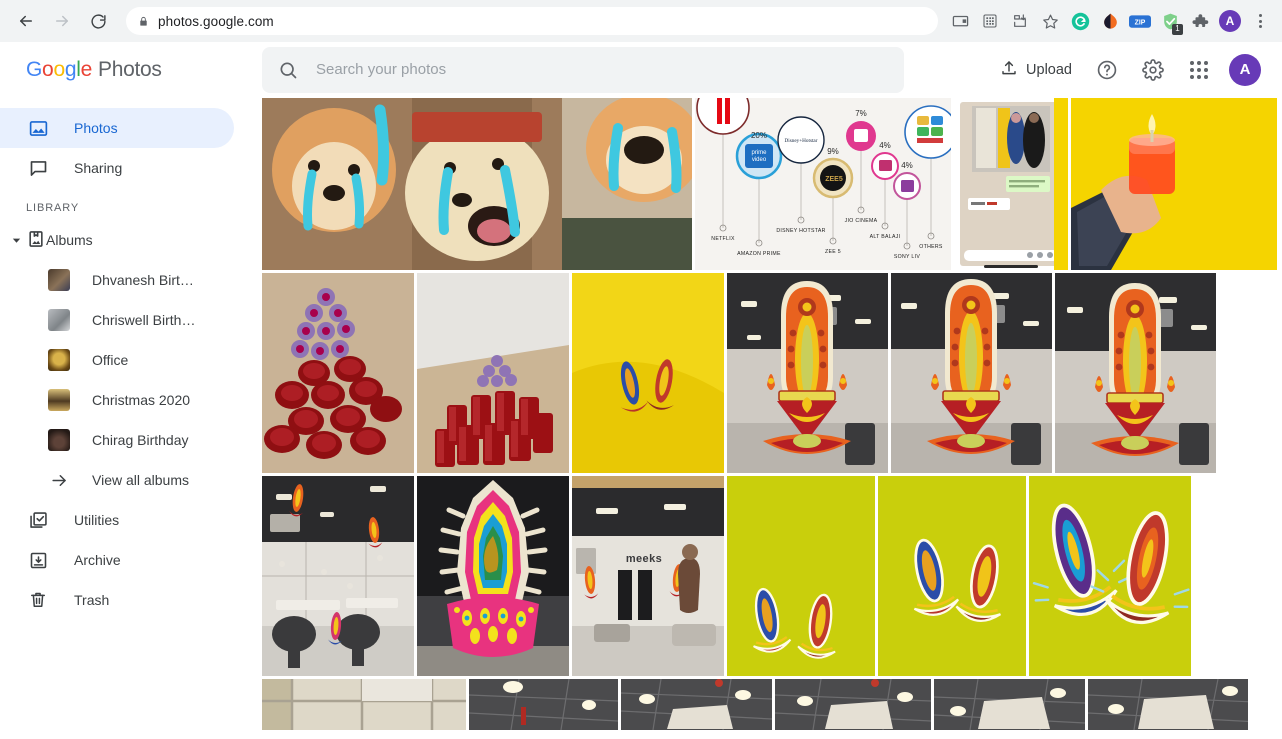  What do you see at coordinates (861, 221) in the screenshot?
I see `svg-text: JIO CINEMA` at bounding box center [861, 221].